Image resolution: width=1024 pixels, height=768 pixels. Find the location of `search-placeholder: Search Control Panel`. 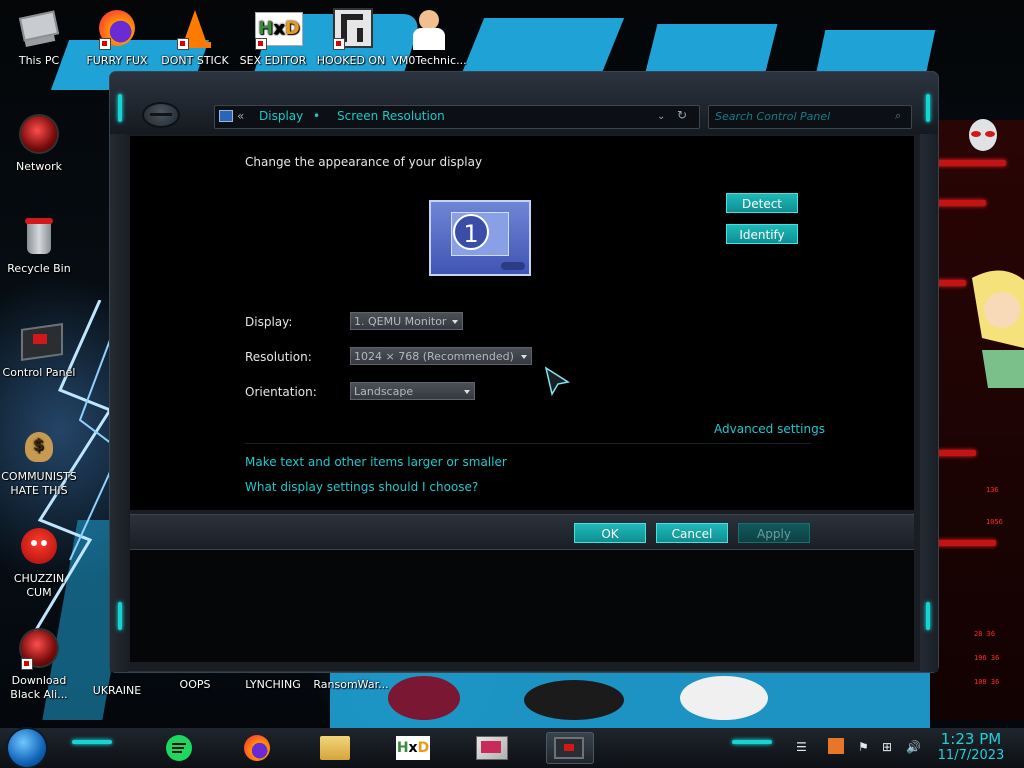

search-placeholder: Search Control Panel is located at coordinates (773, 116).